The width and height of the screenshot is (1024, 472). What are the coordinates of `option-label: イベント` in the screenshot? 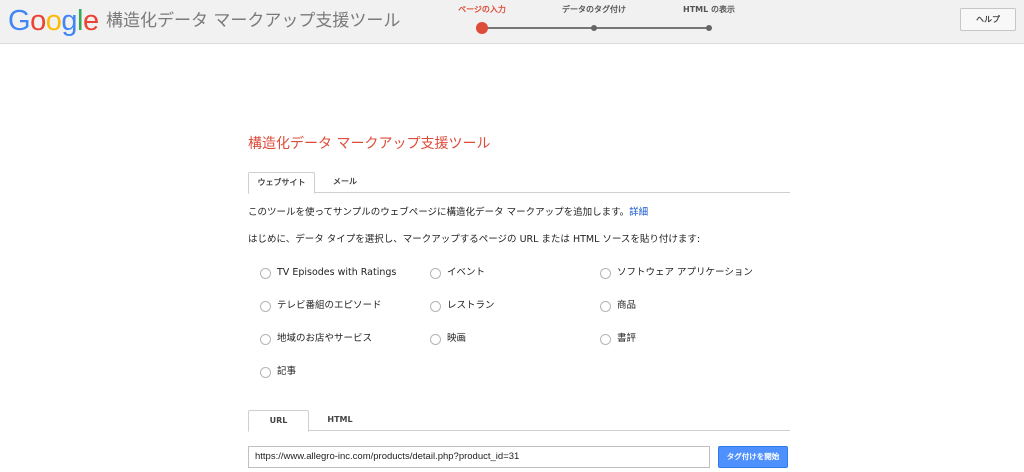 It's located at (466, 272).